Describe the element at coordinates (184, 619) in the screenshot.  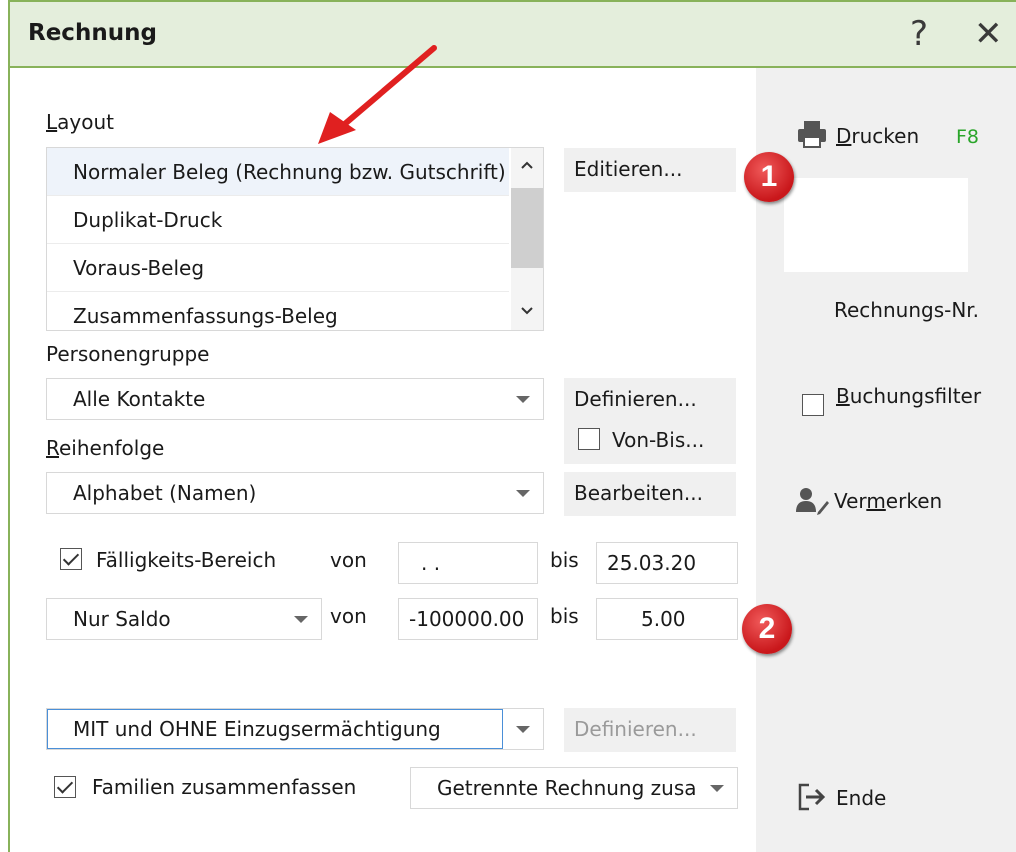
I see `saldo-dropdown: Nur Saldo` at that location.